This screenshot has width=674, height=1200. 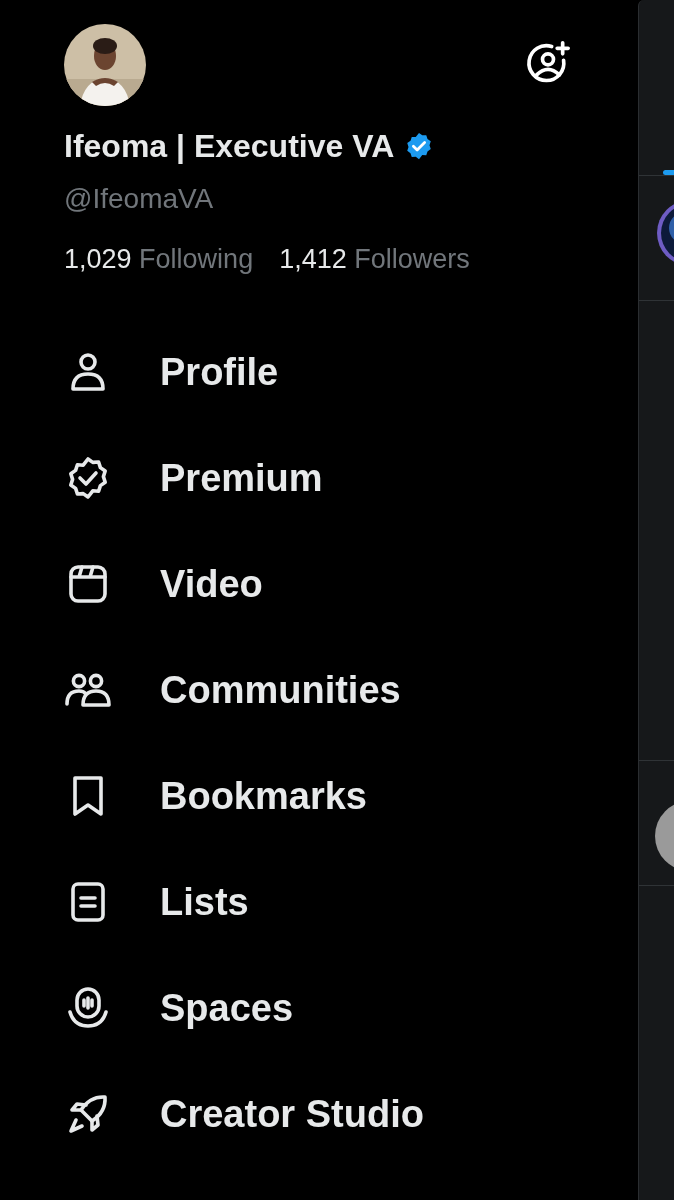 What do you see at coordinates (241, 478) in the screenshot?
I see `menu-item: Premium` at bounding box center [241, 478].